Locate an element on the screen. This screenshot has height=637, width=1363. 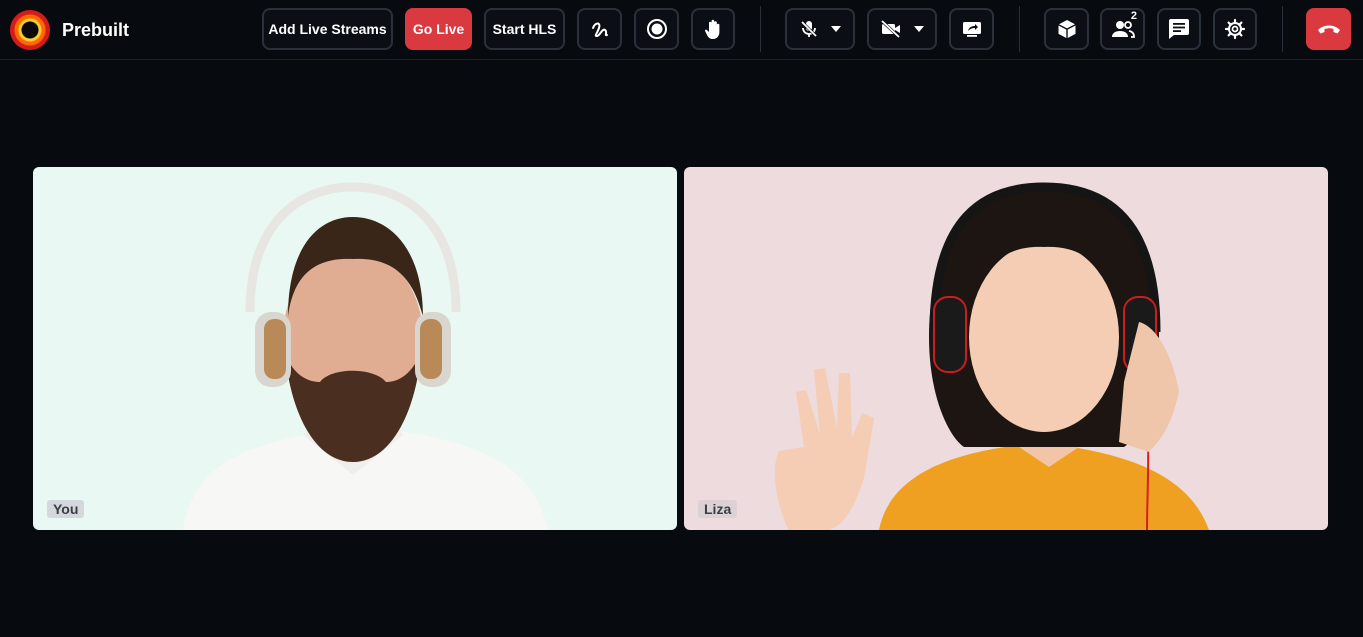
participant-name-label: Liza is located at coordinates (718, 509).